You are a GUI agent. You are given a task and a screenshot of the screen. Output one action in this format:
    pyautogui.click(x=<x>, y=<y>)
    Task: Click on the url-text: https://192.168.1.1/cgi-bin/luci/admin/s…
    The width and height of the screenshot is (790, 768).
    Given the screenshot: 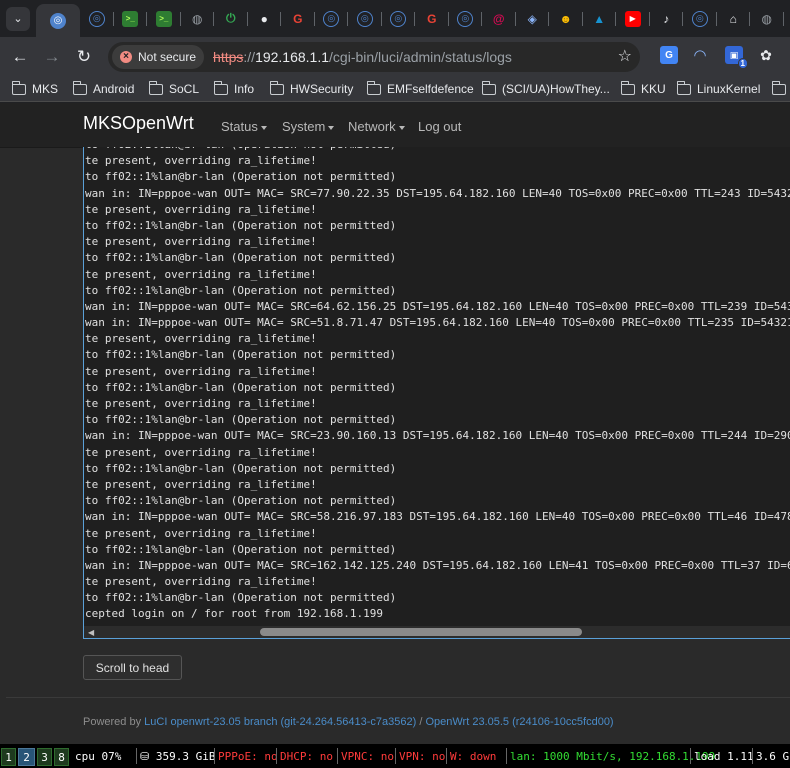 What is the action you would take?
    pyautogui.click(x=362, y=57)
    